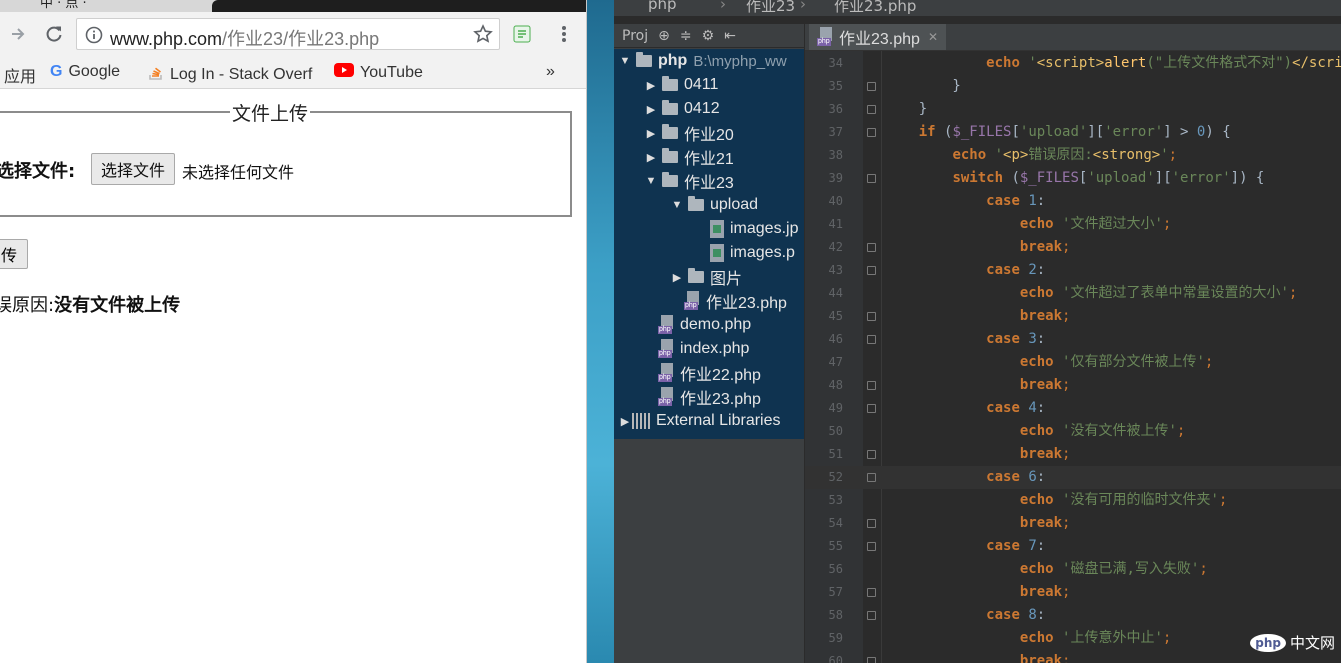  Describe the element at coordinates (1073, 546) in the screenshot. I see `code-line: 55 case 7:` at that location.